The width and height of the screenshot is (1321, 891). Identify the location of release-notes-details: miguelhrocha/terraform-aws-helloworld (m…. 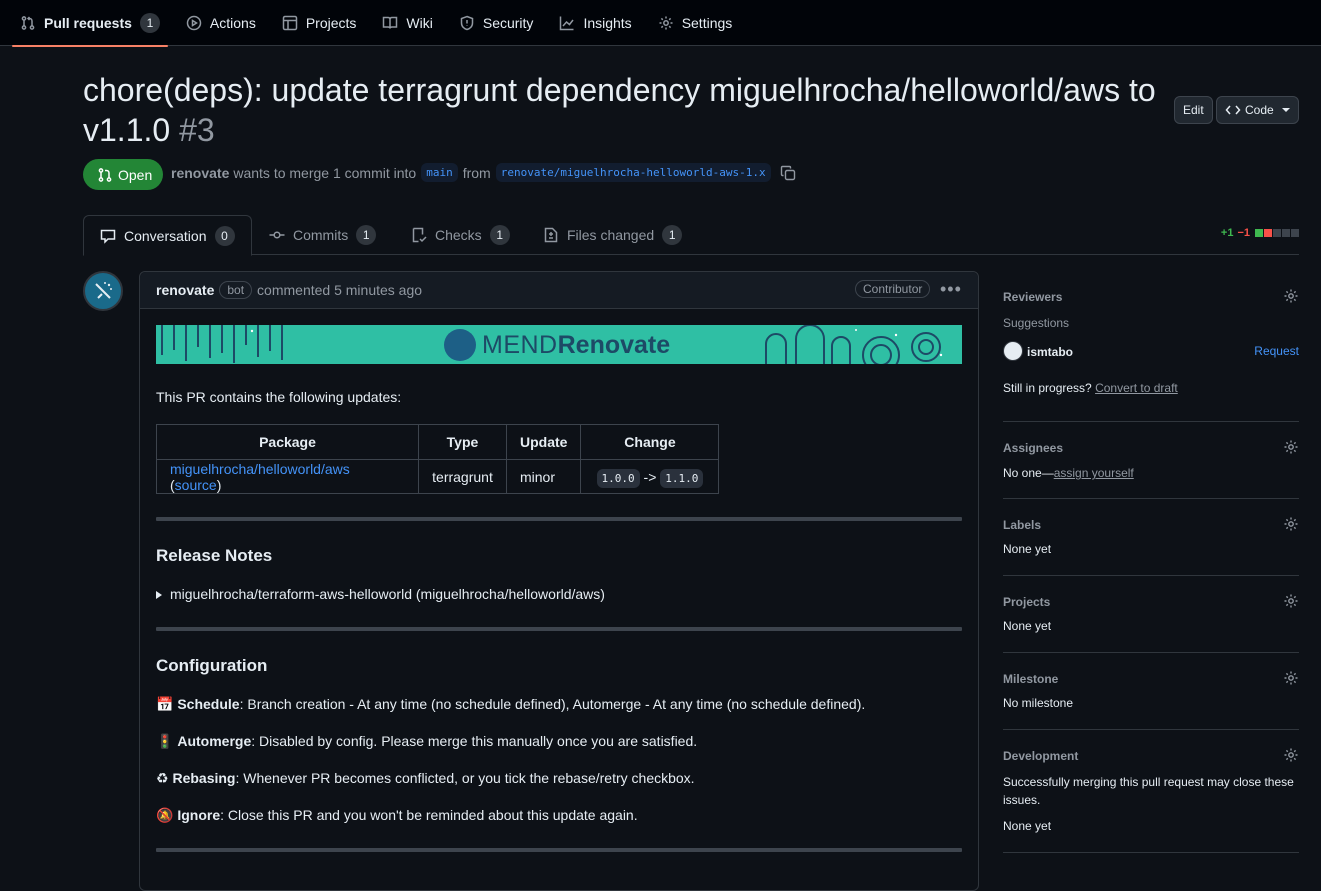
(380, 594).